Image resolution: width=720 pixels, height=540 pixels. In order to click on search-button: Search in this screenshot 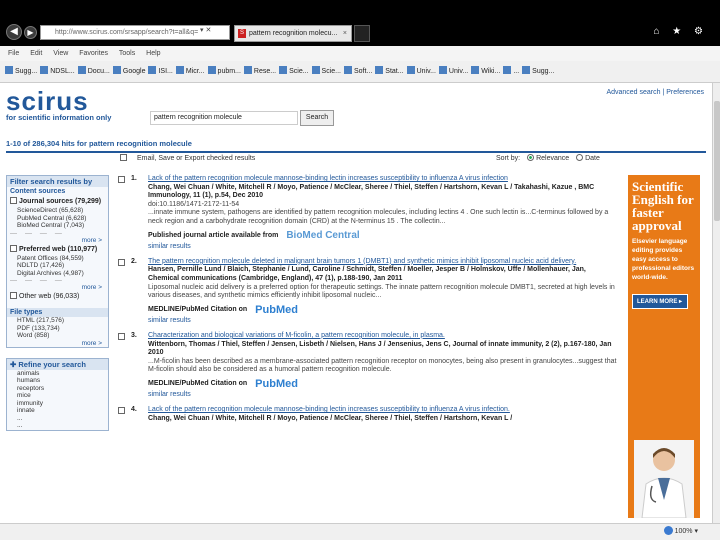, I will do `click(317, 118)`.